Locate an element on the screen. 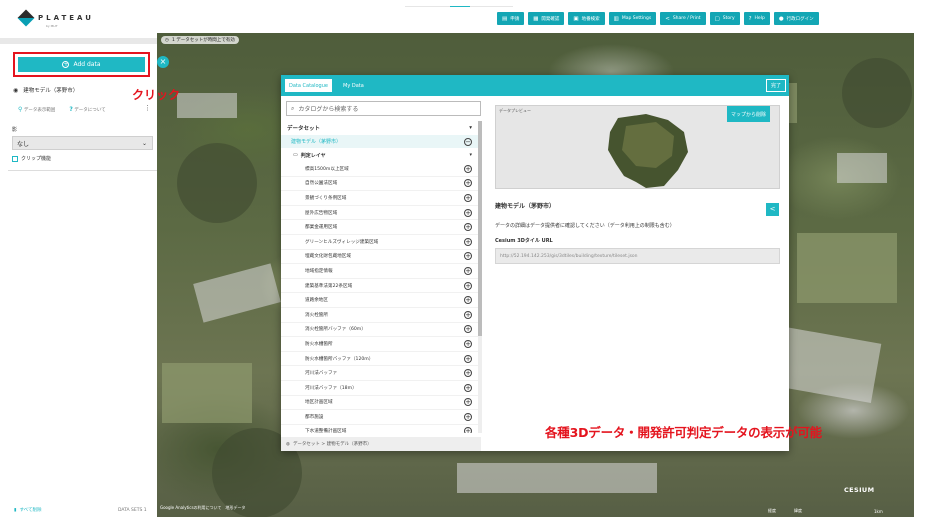 Image resolution: width=952 pixels, height=525 pixels. layer-item: 防火水槽箇所 + is located at coordinates (379, 344).